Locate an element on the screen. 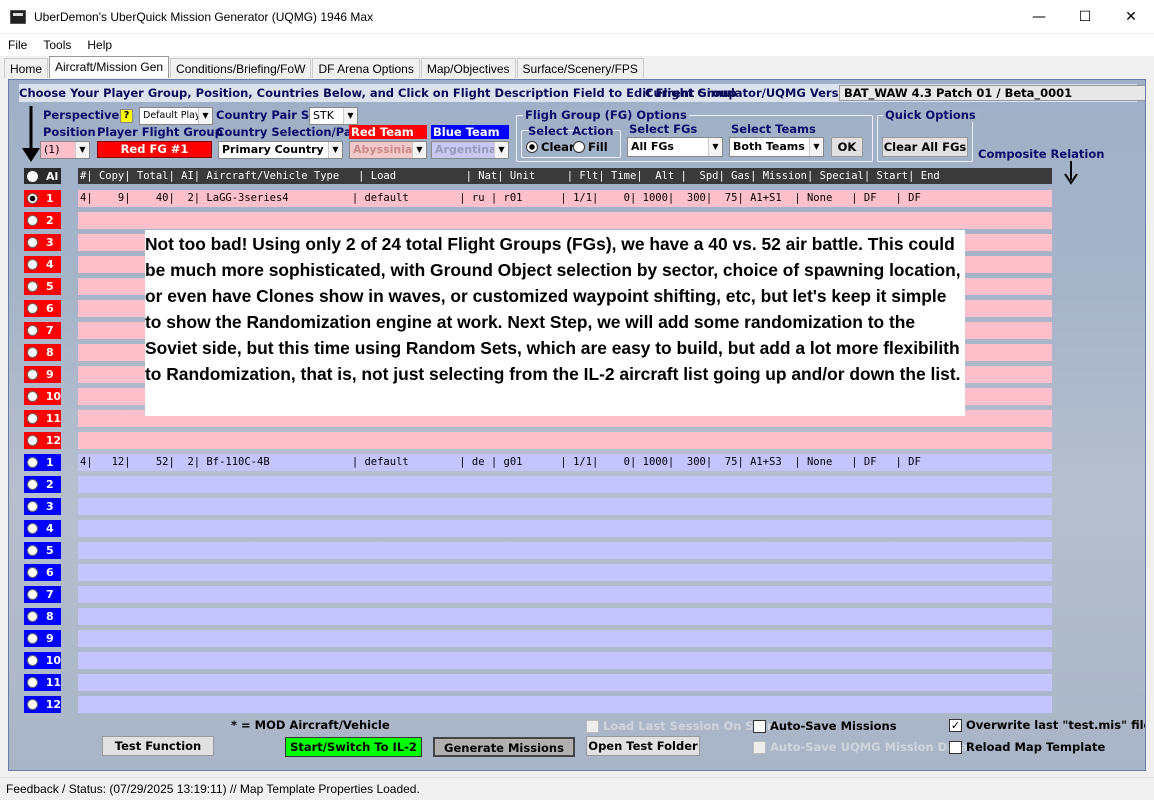  generate-missions-button: Generate Missions is located at coordinates (504, 747).